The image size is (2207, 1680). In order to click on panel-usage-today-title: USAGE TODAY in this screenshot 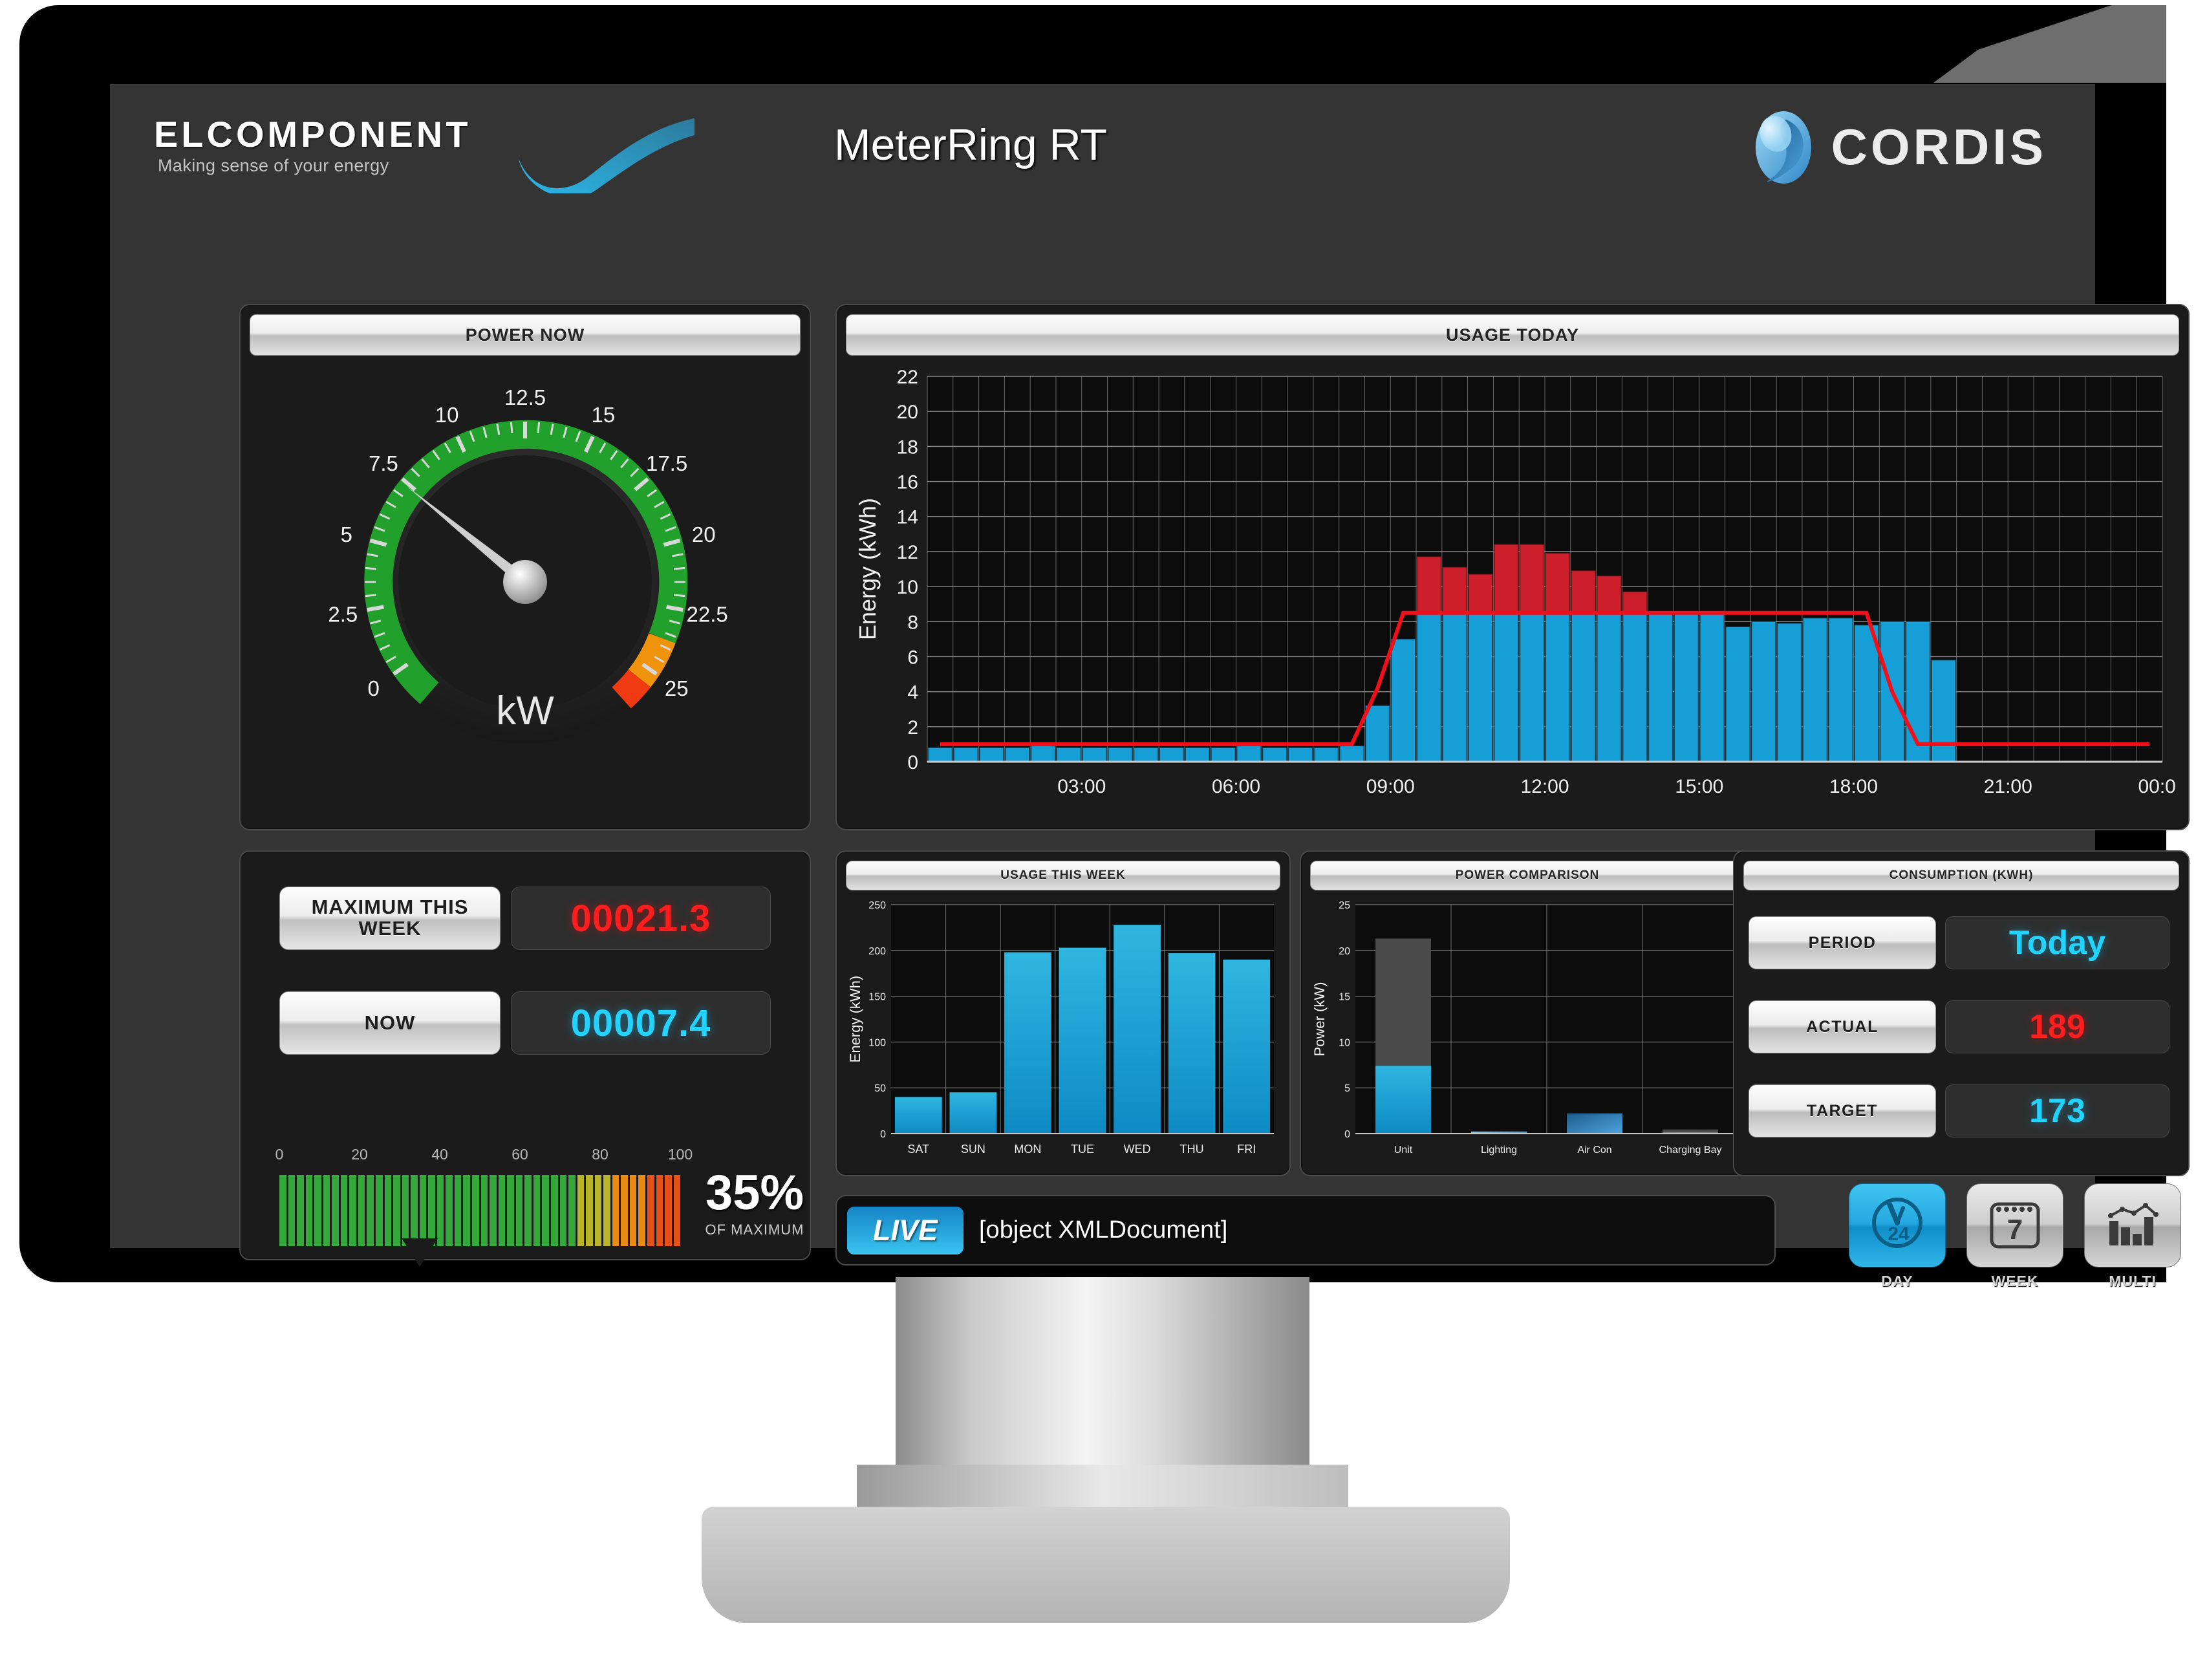, I will do `click(1512, 335)`.